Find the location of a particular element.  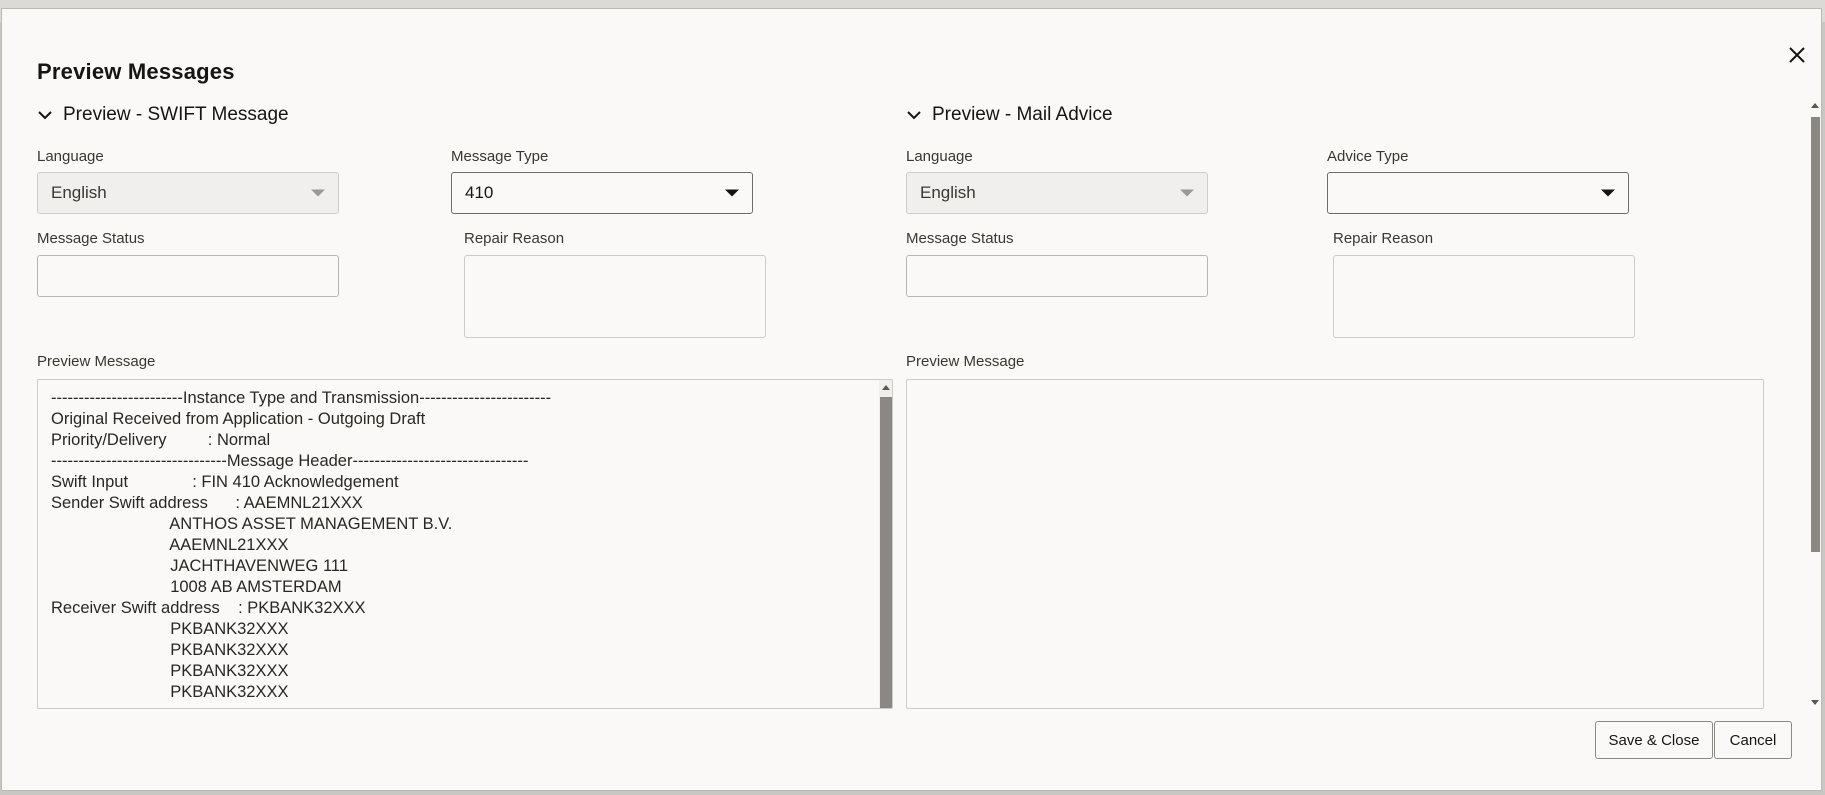

swift-preview-line: Sender Swift address : AAEMNL21XXX is located at coordinates (207, 503).